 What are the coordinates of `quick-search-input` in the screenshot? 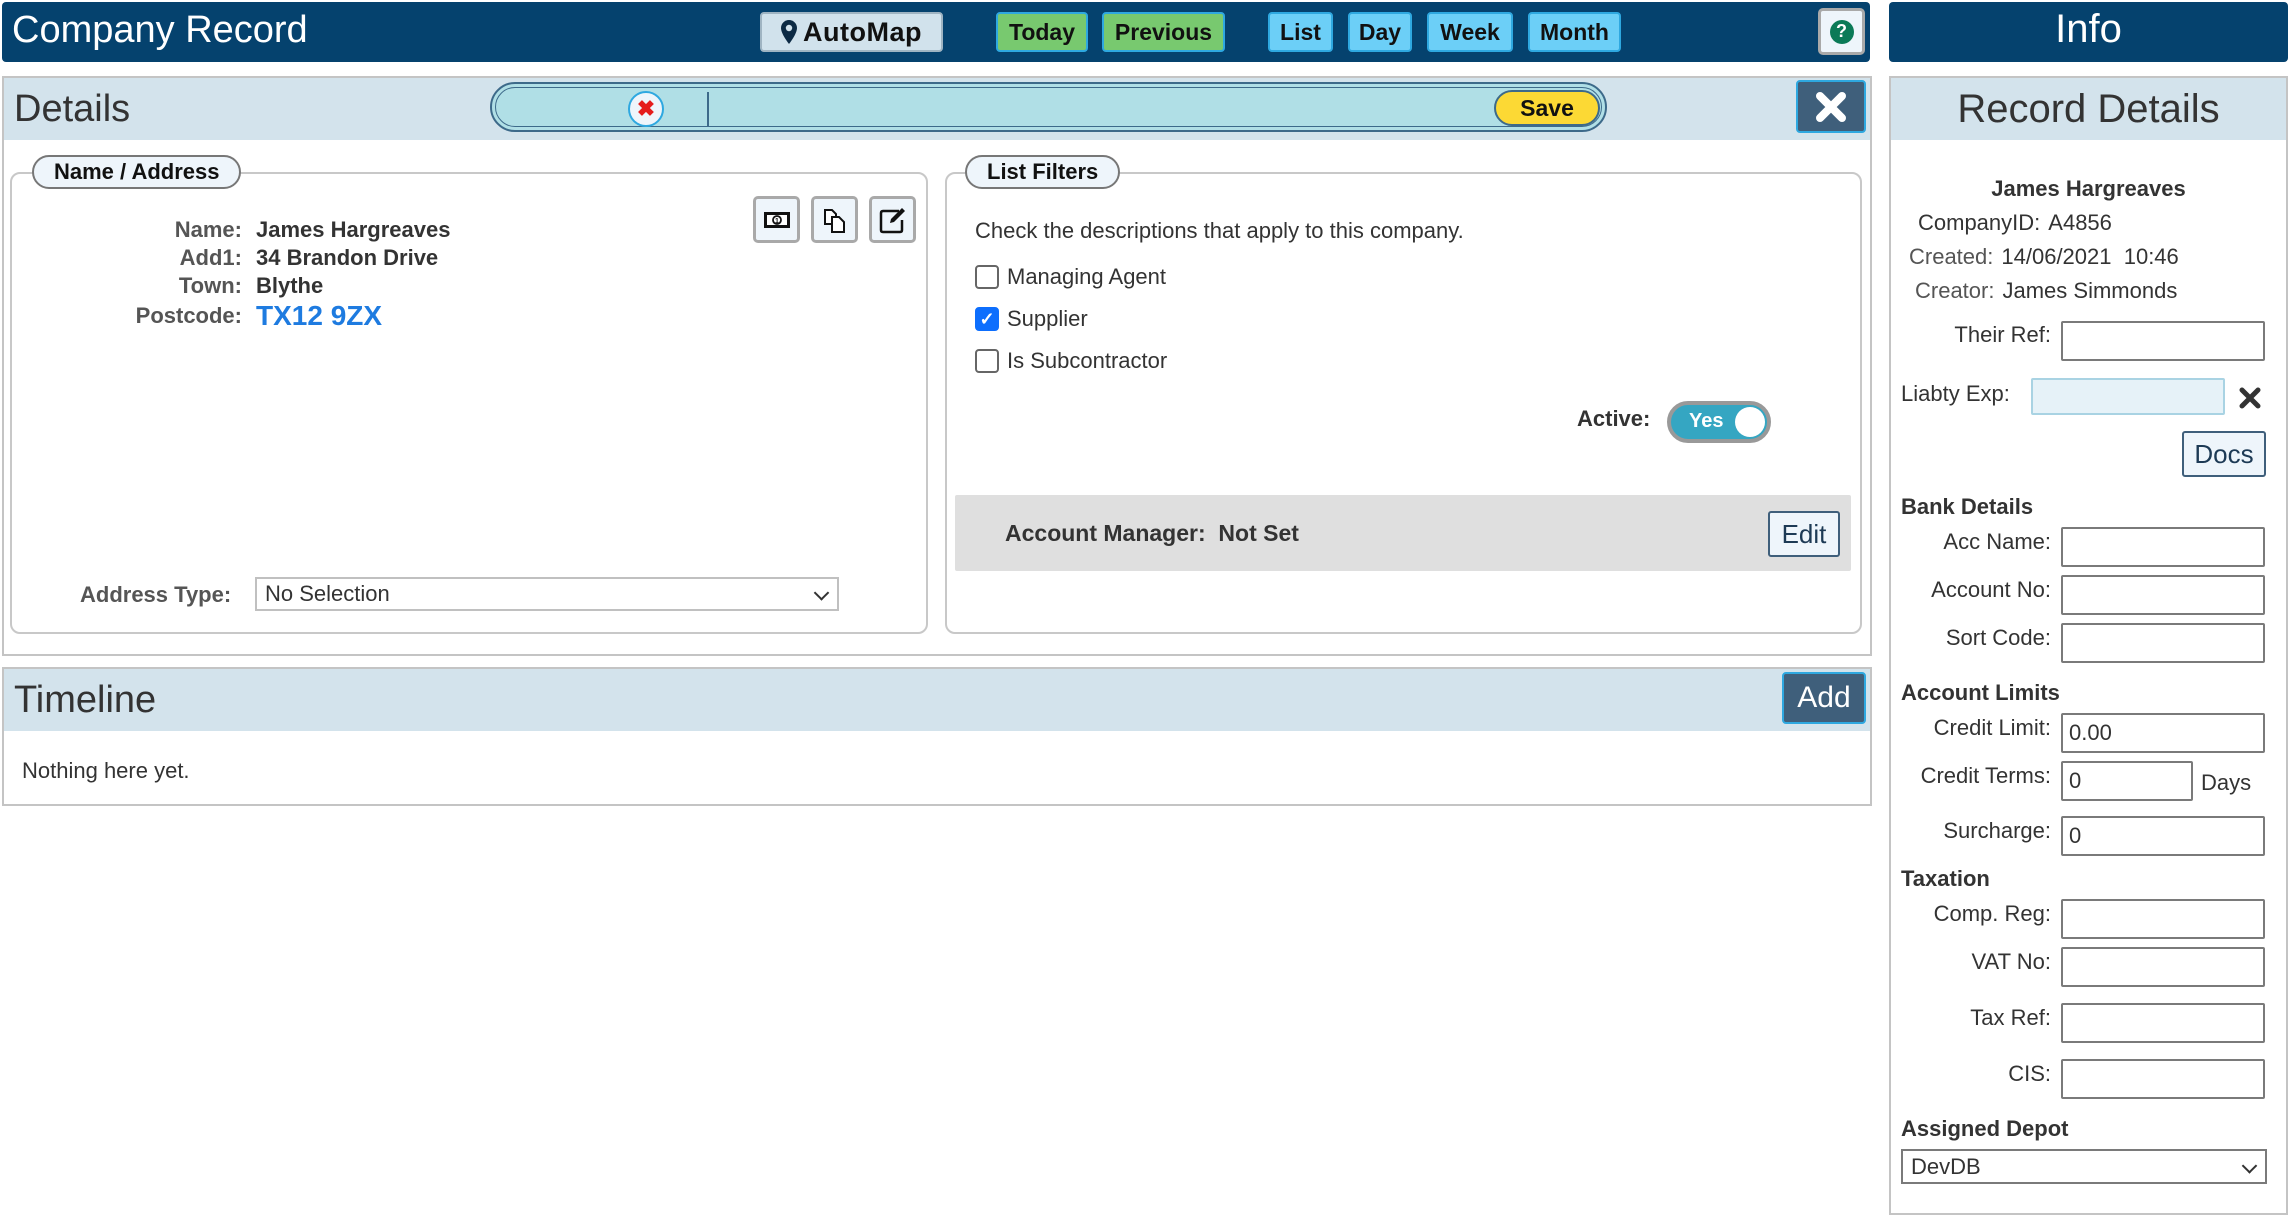 It's located at (1102, 108).